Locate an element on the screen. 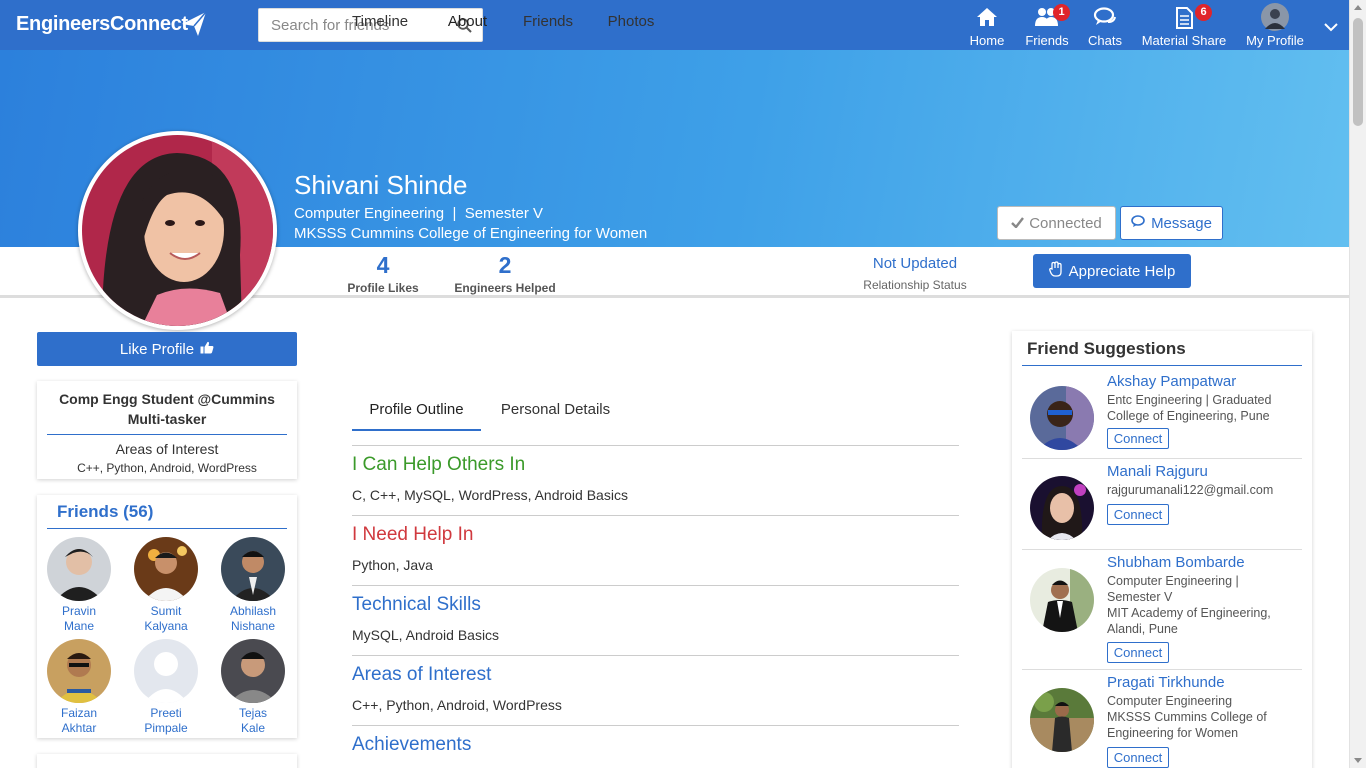 The width and height of the screenshot is (1366, 768). profile-branch: Computer Engineering is located at coordinates (369, 213).